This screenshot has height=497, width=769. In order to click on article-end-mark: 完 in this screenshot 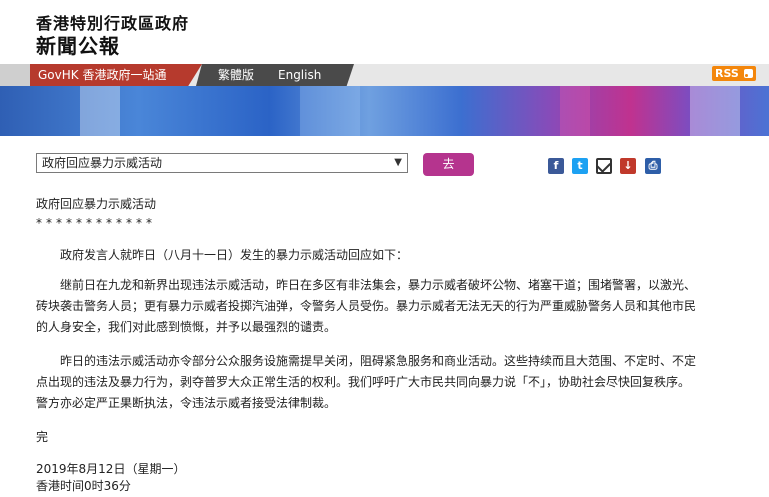, I will do `click(42, 437)`.